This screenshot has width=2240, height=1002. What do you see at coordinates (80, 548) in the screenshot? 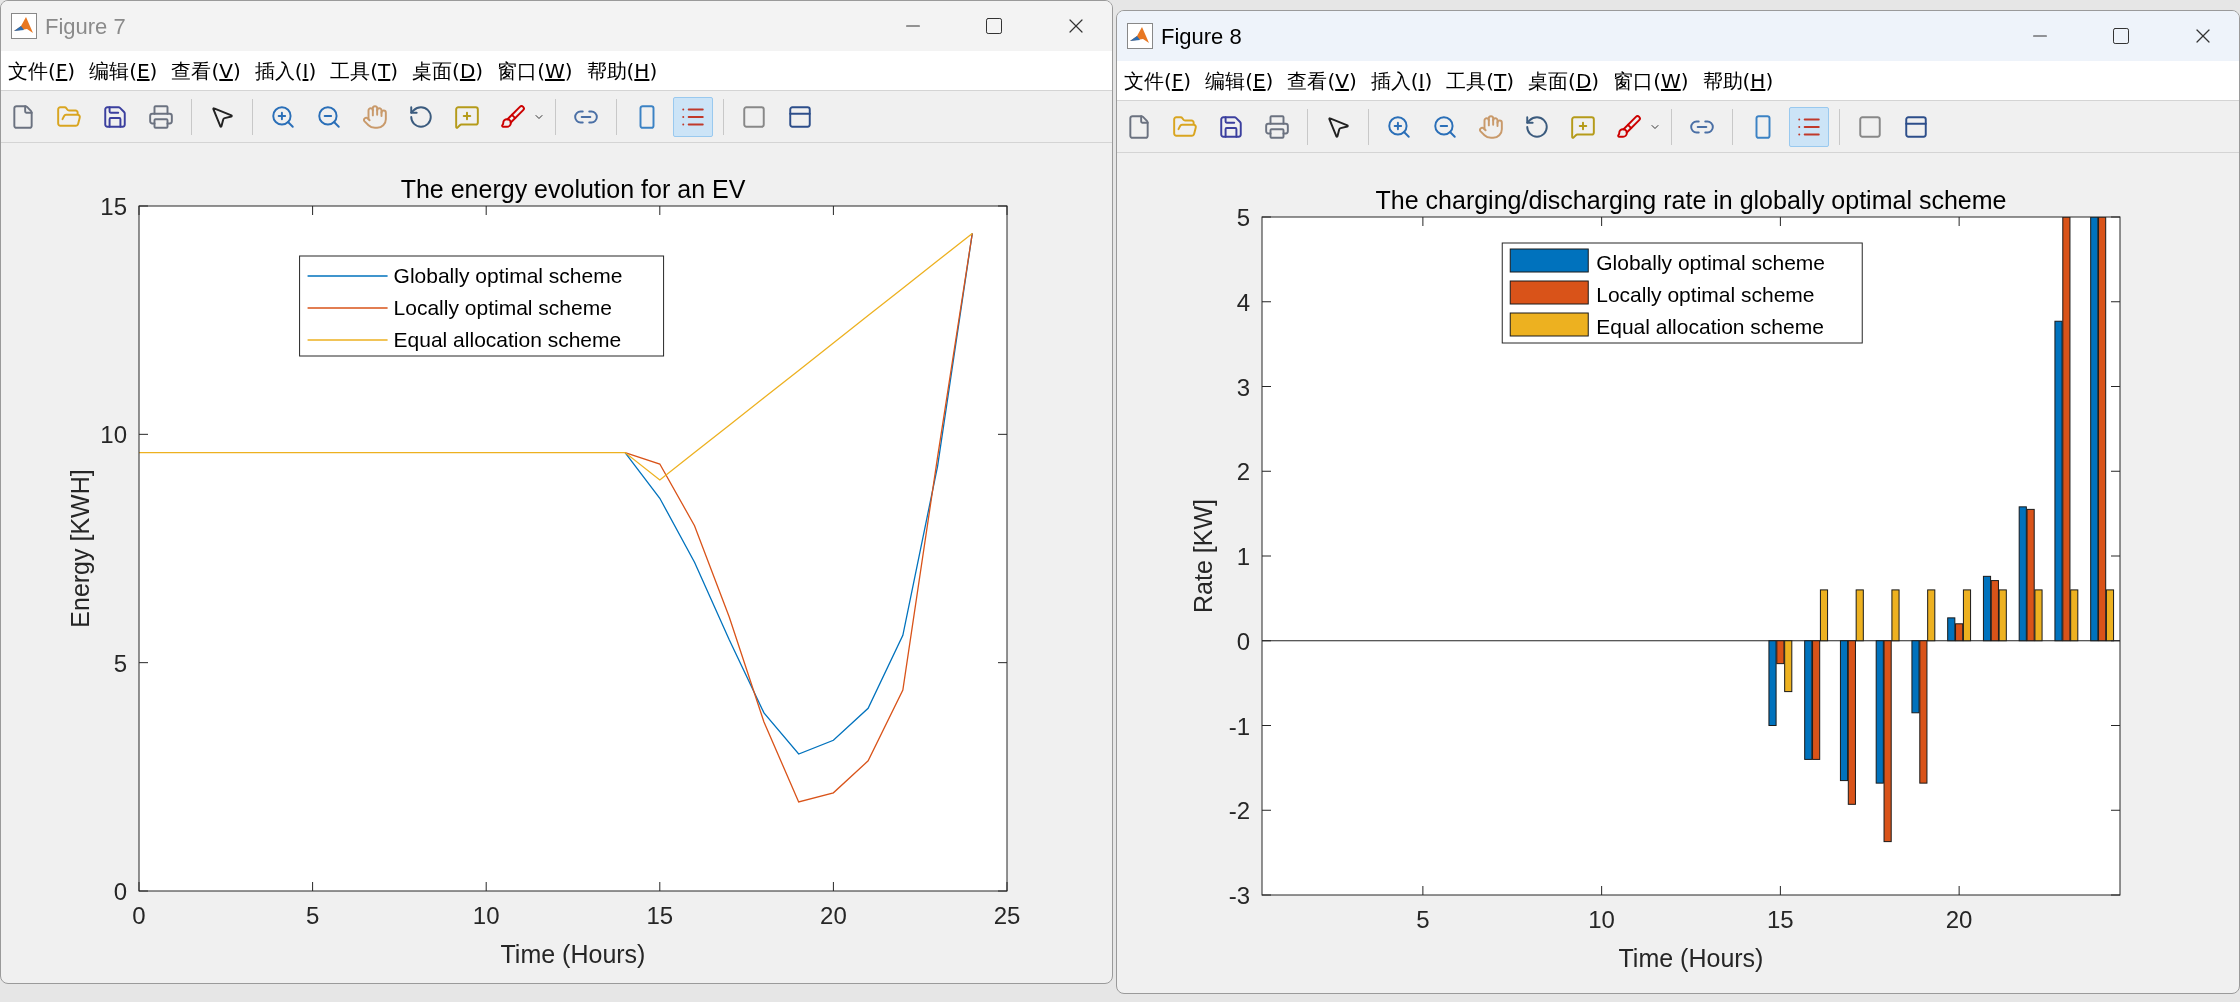
I see `axis-title: Energy [KWH]` at bounding box center [80, 548].